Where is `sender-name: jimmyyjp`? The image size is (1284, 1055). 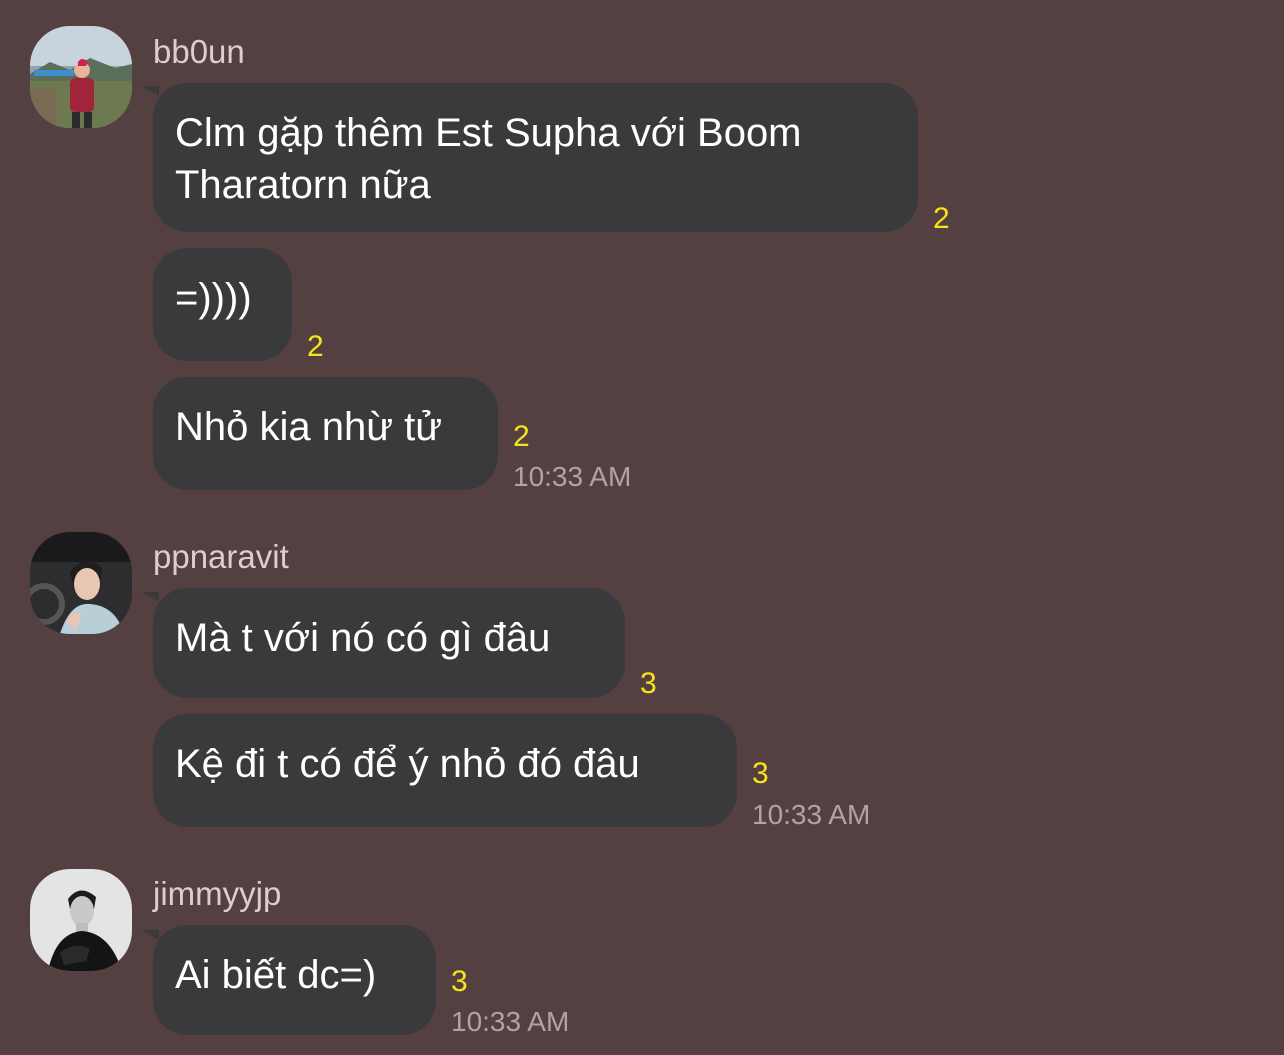
sender-name: jimmyyjp is located at coordinates (217, 893).